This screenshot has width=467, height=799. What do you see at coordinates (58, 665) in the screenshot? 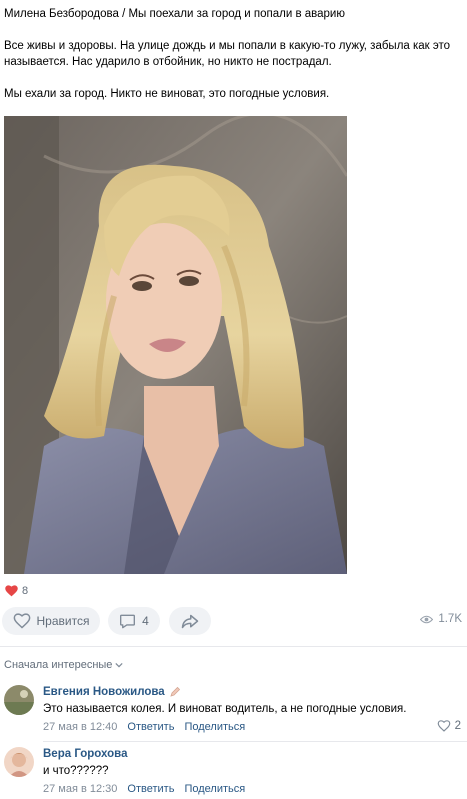
I see `comments-sort-label: Сначала интересные` at bounding box center [58, 665].